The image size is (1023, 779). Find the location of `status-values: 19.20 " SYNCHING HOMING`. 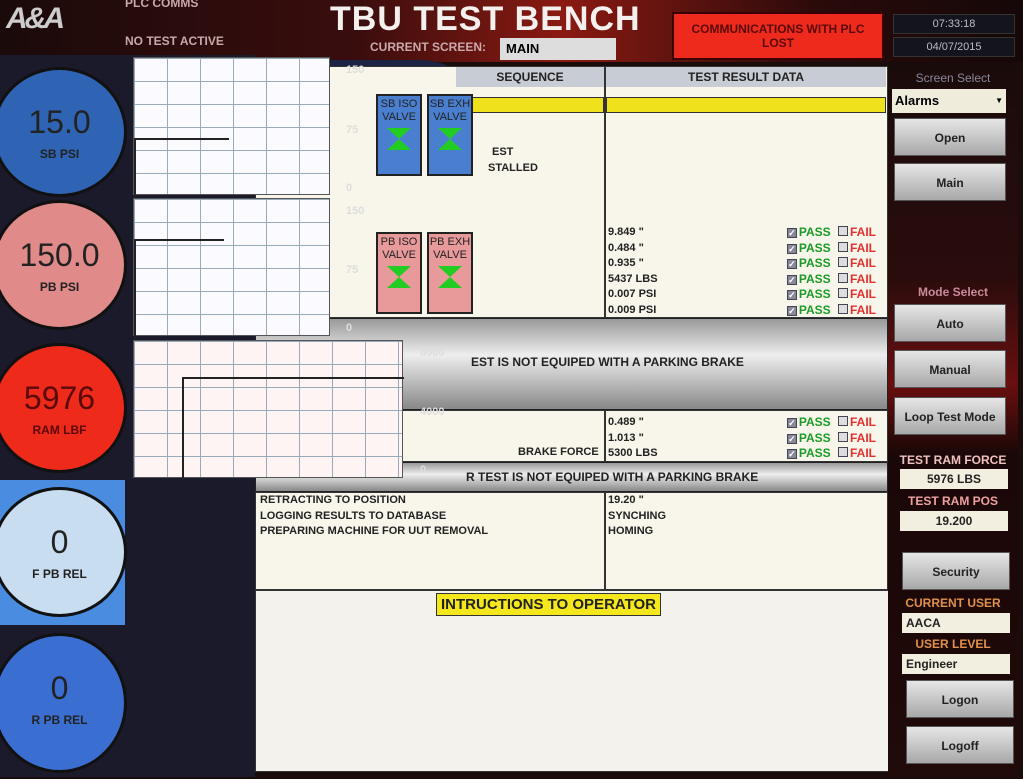

status-values: 19.20 " SYNCHING HOMING is located at coordinates (637, 516).